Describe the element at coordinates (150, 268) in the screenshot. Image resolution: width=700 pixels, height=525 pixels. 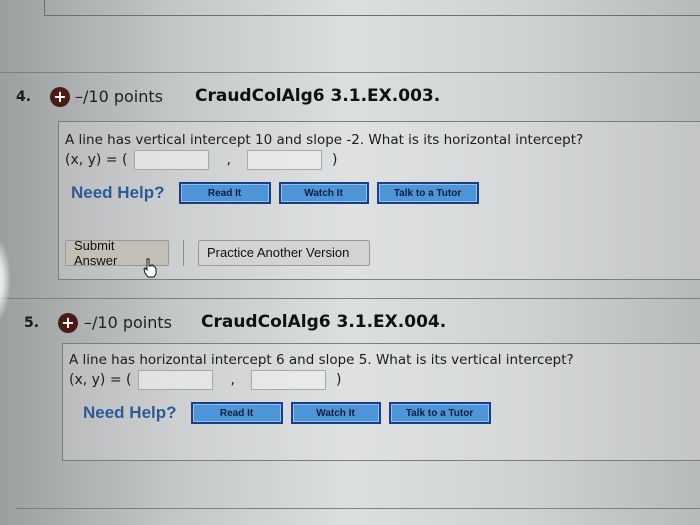
I see `hand-pointer-cursor-icon` at that location.